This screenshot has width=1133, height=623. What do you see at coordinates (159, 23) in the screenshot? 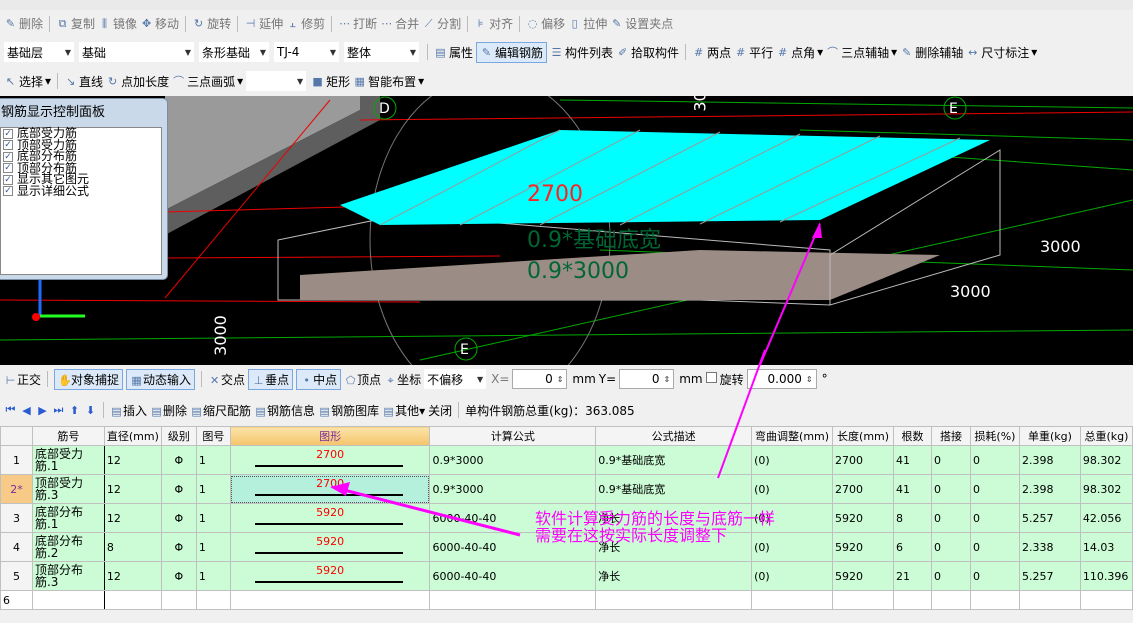
I see `move-button: ✥ 移动` at bounding box center [159, 23].